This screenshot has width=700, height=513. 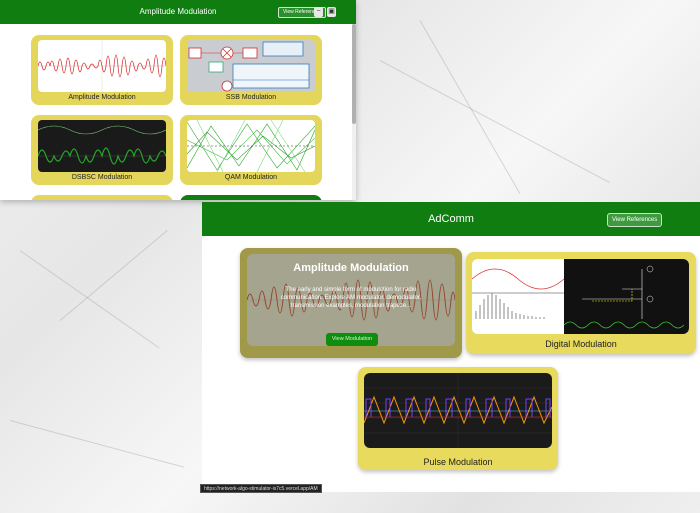 I want to click on back-header-bar: Amplitude Modulation View References − ▣, so click(x=178, y=12).